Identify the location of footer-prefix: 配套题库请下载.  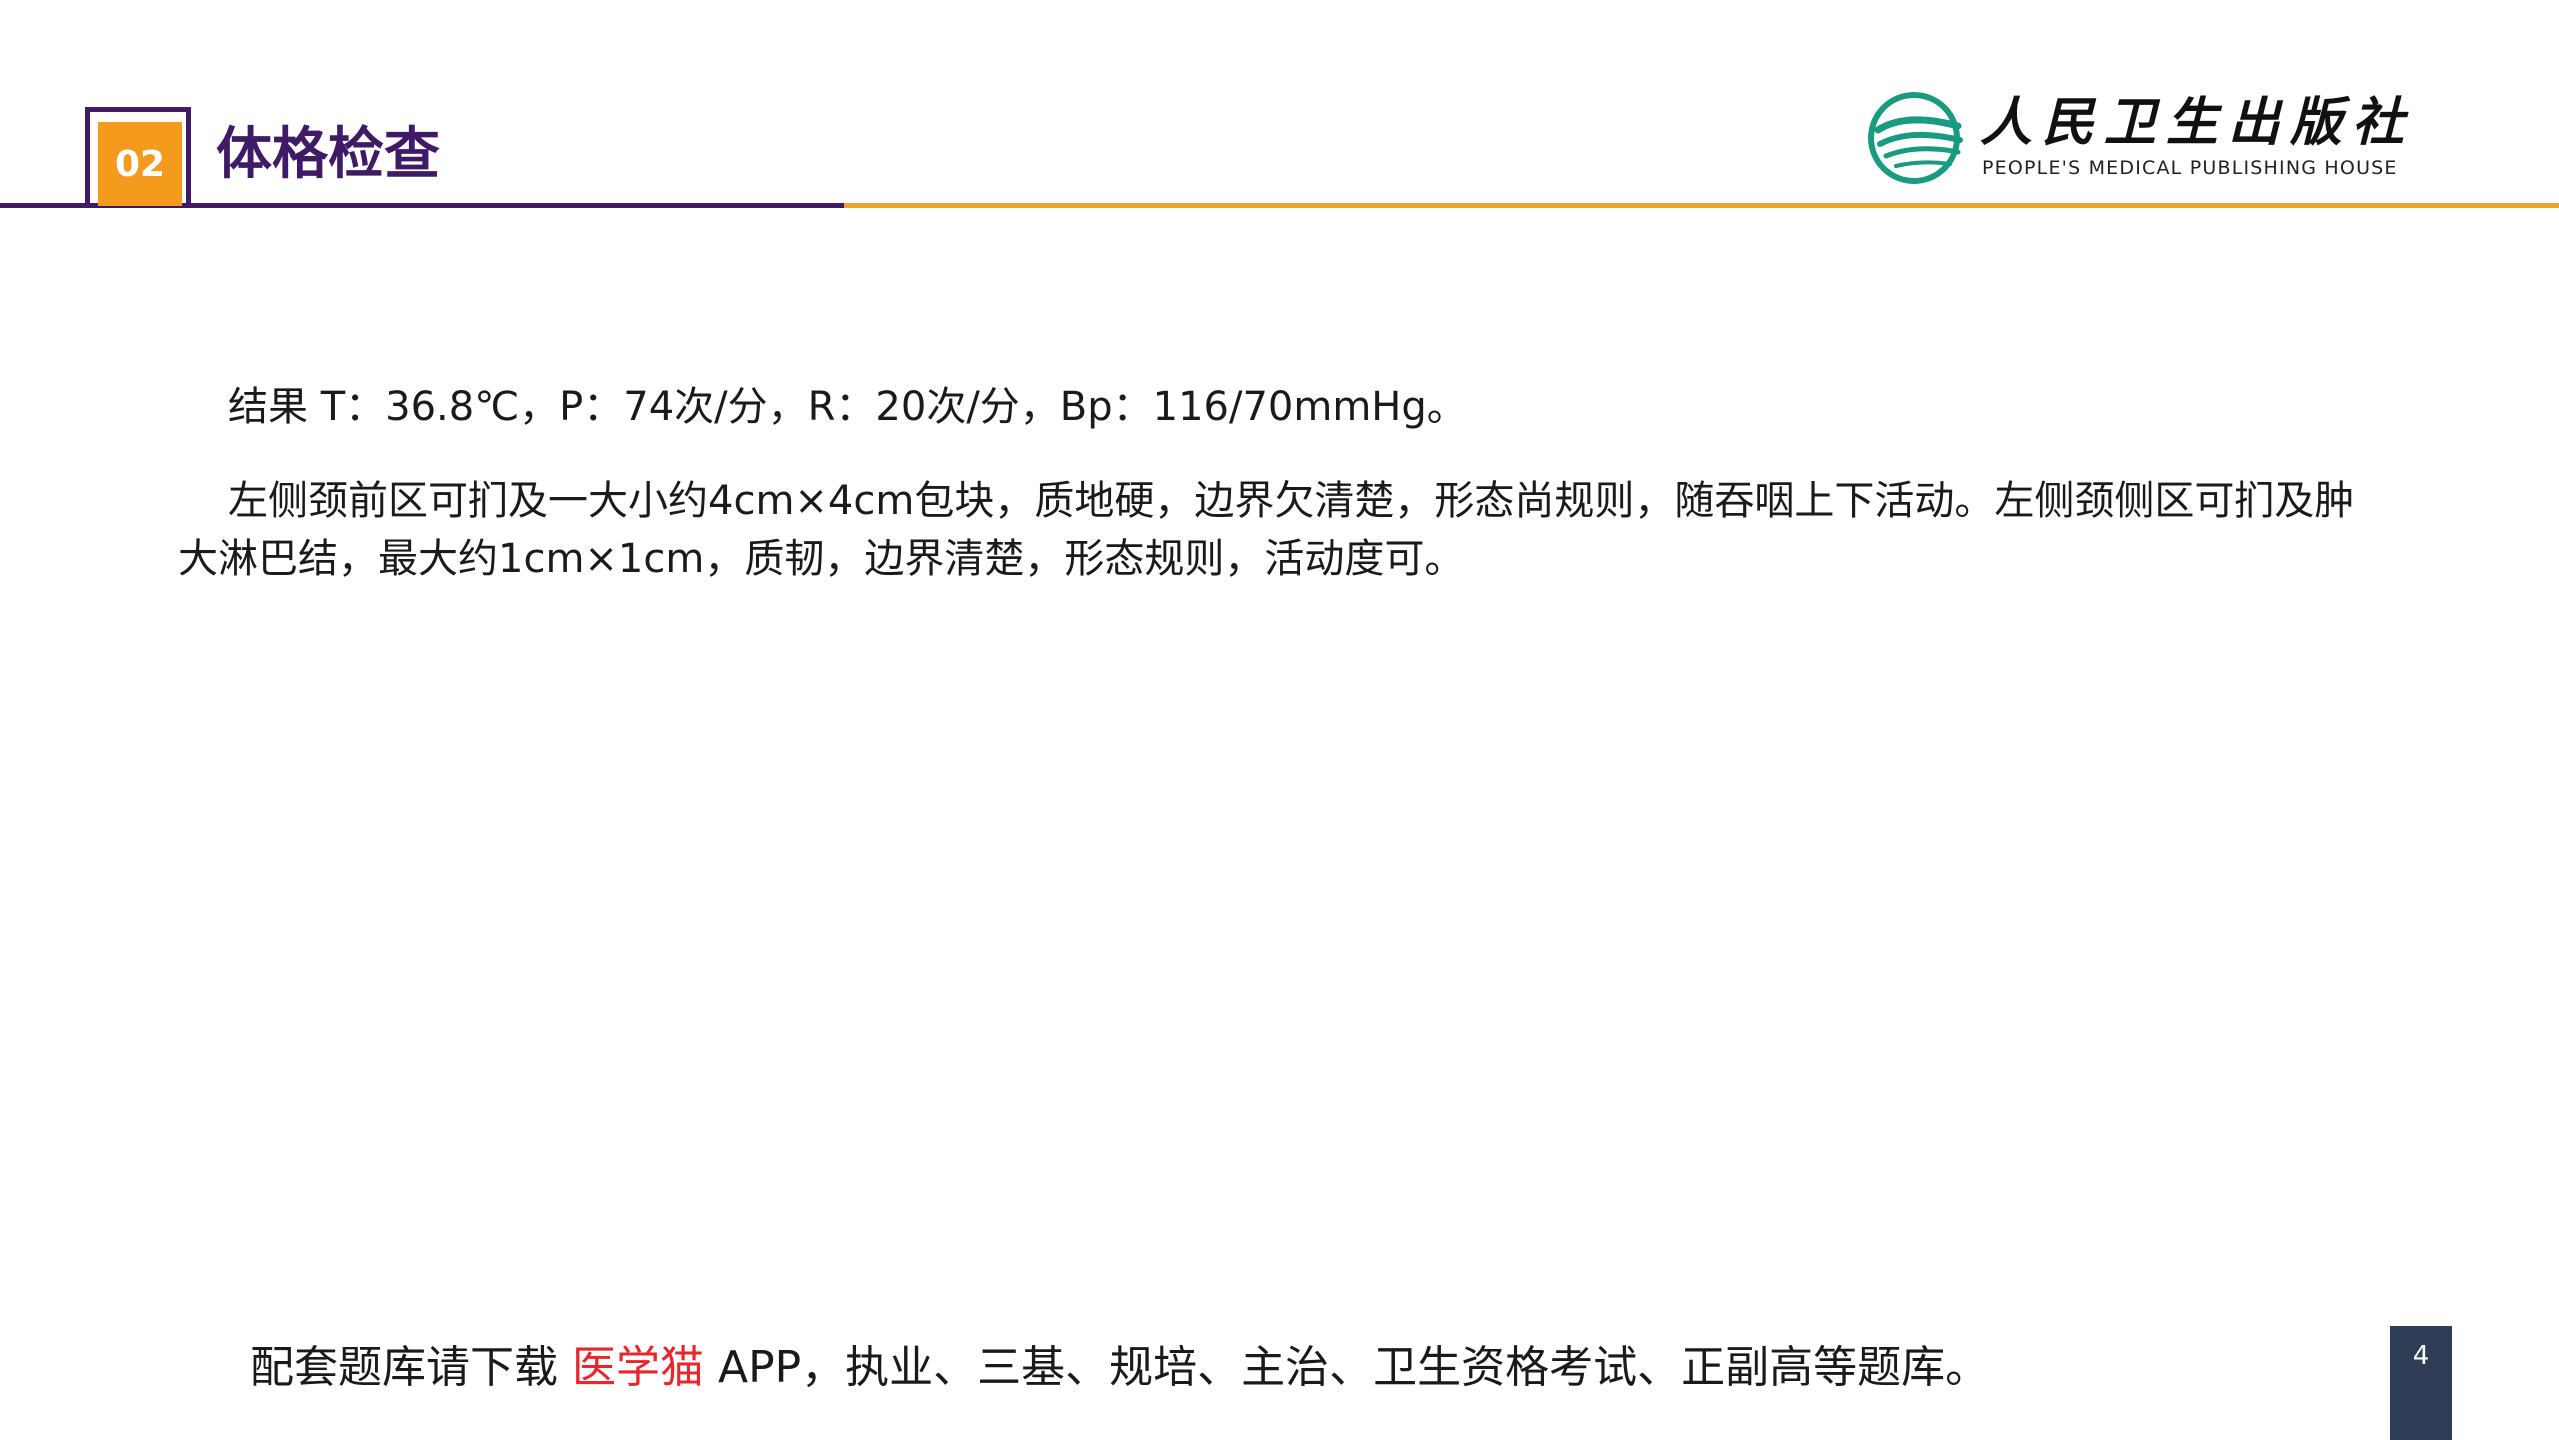
(411, 1367).